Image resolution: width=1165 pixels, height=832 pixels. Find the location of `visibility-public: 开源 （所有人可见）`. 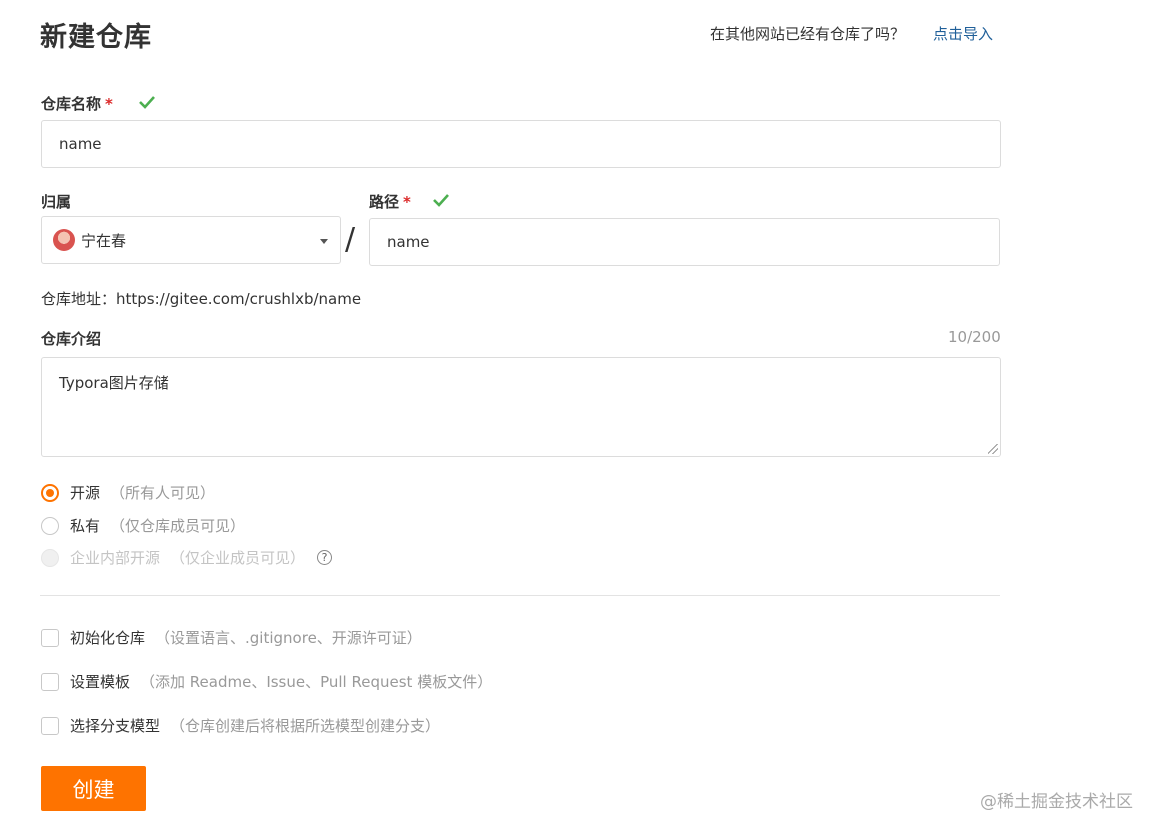

visibility-public: 开源 （所有人可见） is located at coordinates (128, 492).